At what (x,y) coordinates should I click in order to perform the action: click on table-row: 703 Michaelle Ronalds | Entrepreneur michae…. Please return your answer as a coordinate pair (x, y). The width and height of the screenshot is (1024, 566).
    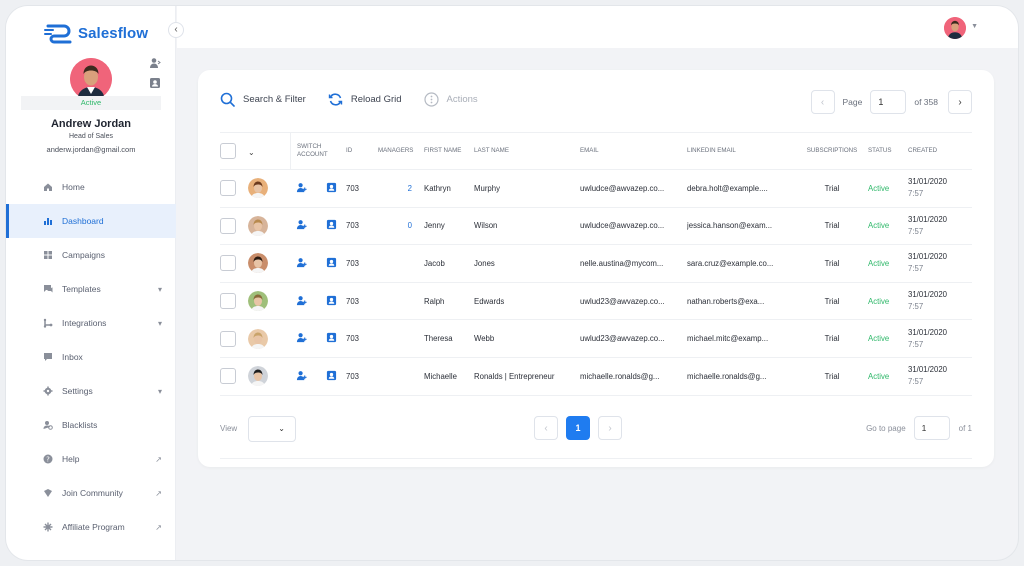
    Looking at the image, I should click on (596, 377).